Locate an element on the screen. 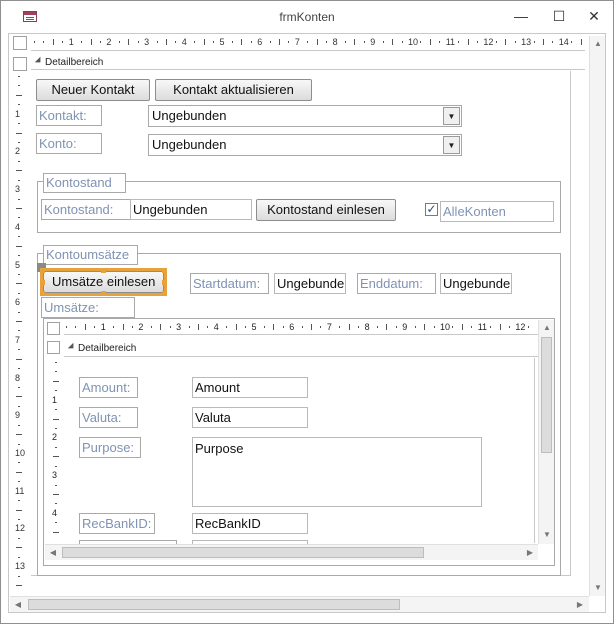 This screenshot has height=624, width=614. start-date-label: Startdatum: is located at coordinates (229, 283).